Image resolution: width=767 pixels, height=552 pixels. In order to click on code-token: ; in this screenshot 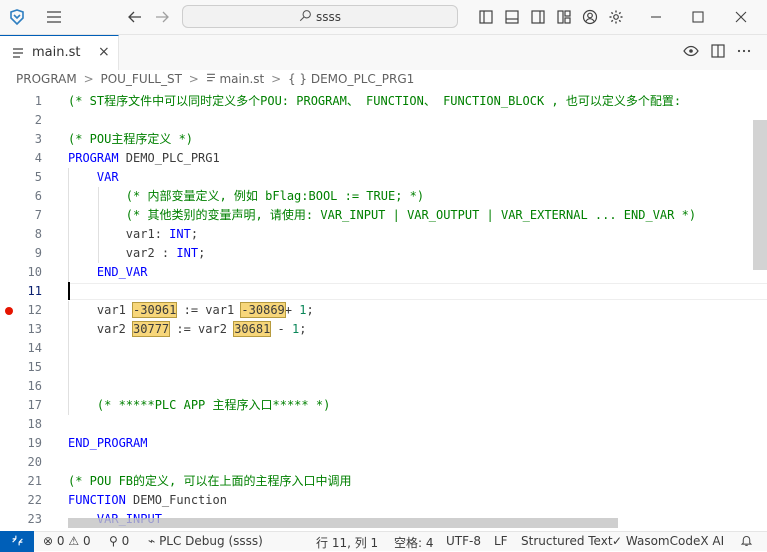, I will do `click(310, 310)`.